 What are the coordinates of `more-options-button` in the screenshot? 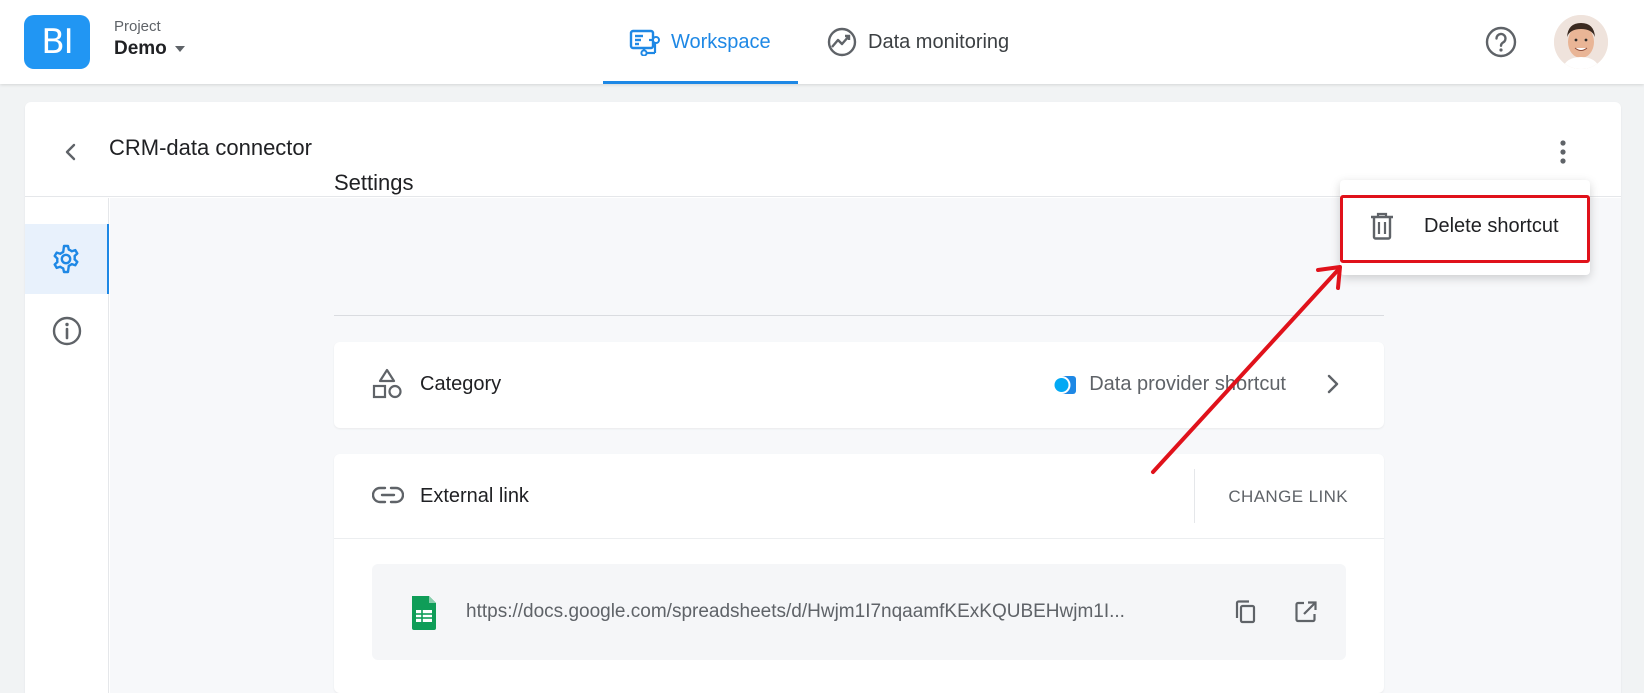 It's located at (1563, 152).